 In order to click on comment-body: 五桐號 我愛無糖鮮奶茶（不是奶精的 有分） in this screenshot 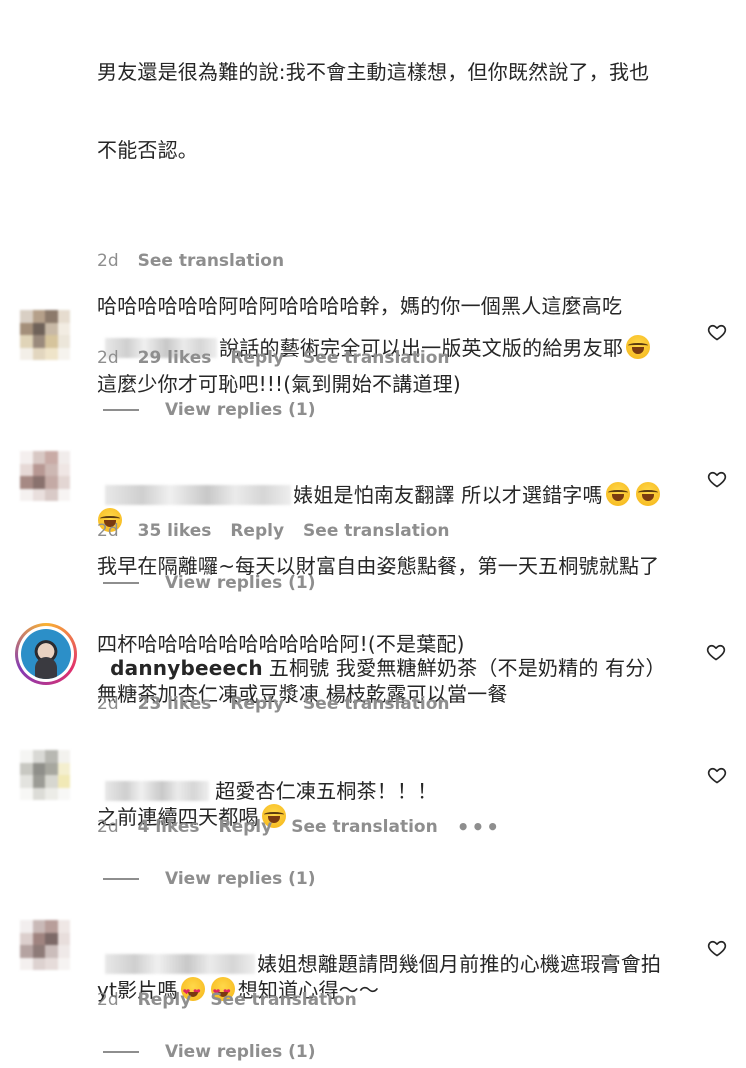, I will do `click(467, 668)`.